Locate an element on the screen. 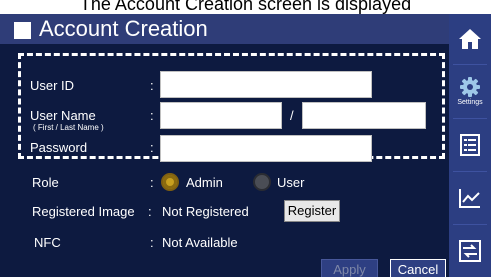 This screenshot has height=277, width=491. caption-text: The Account Creation screen is displayed is located at coordinates (245, 7).